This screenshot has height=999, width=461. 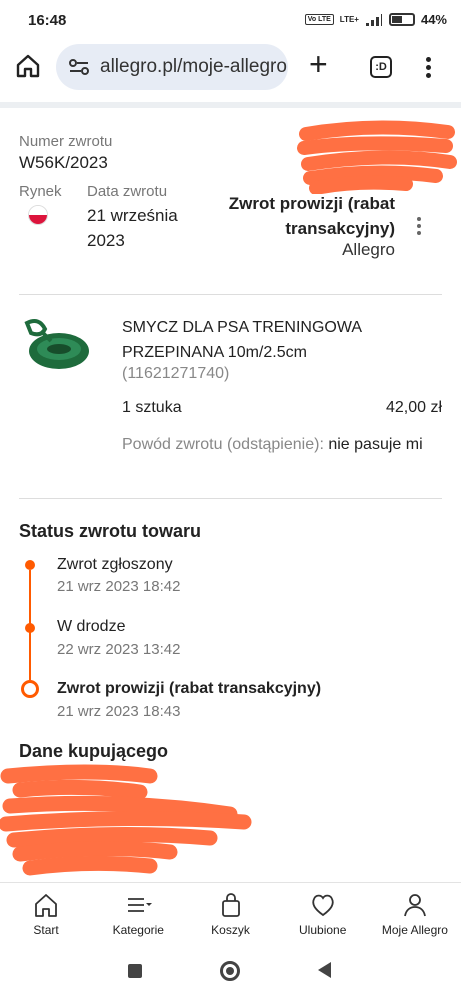 I want to click on status-bar: 16:48 Vo LTE LTE+ 44%, so click(x=230, y=20).